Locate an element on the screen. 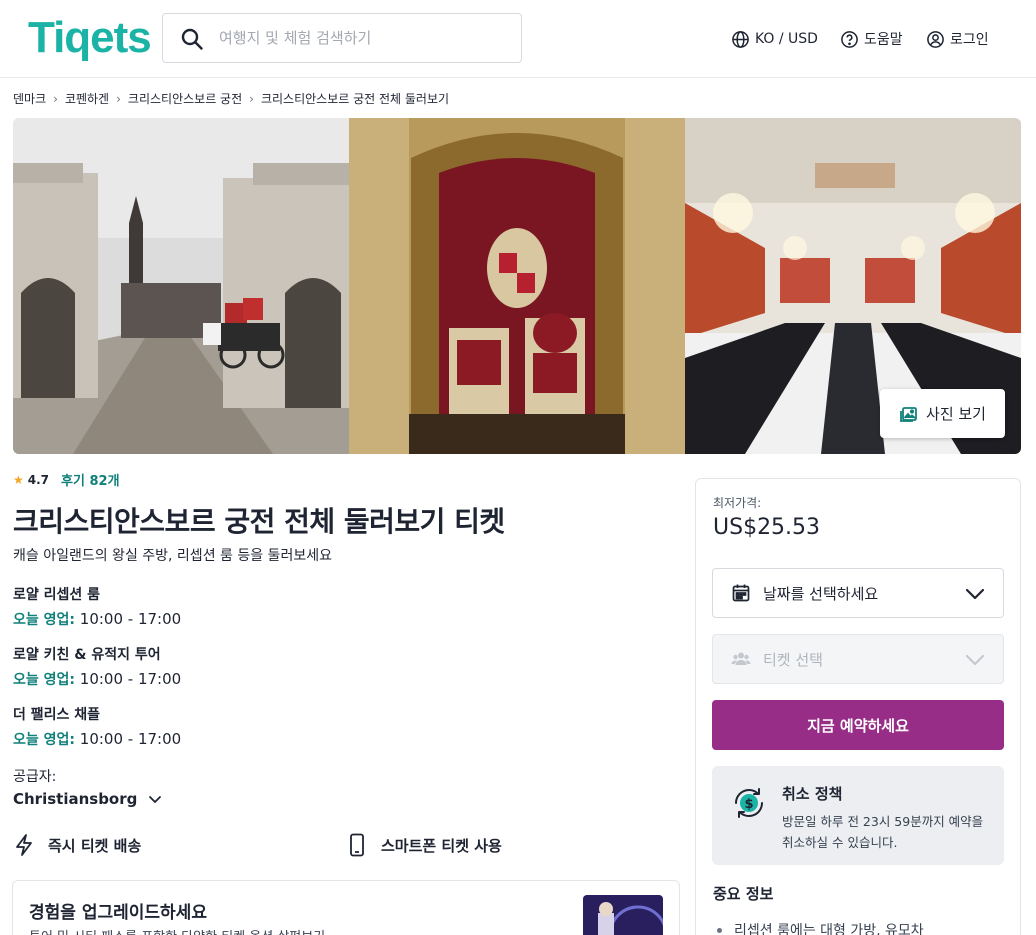 The image size is (1036, 935). star-icon: ★ is located at coordinates (18, 479).